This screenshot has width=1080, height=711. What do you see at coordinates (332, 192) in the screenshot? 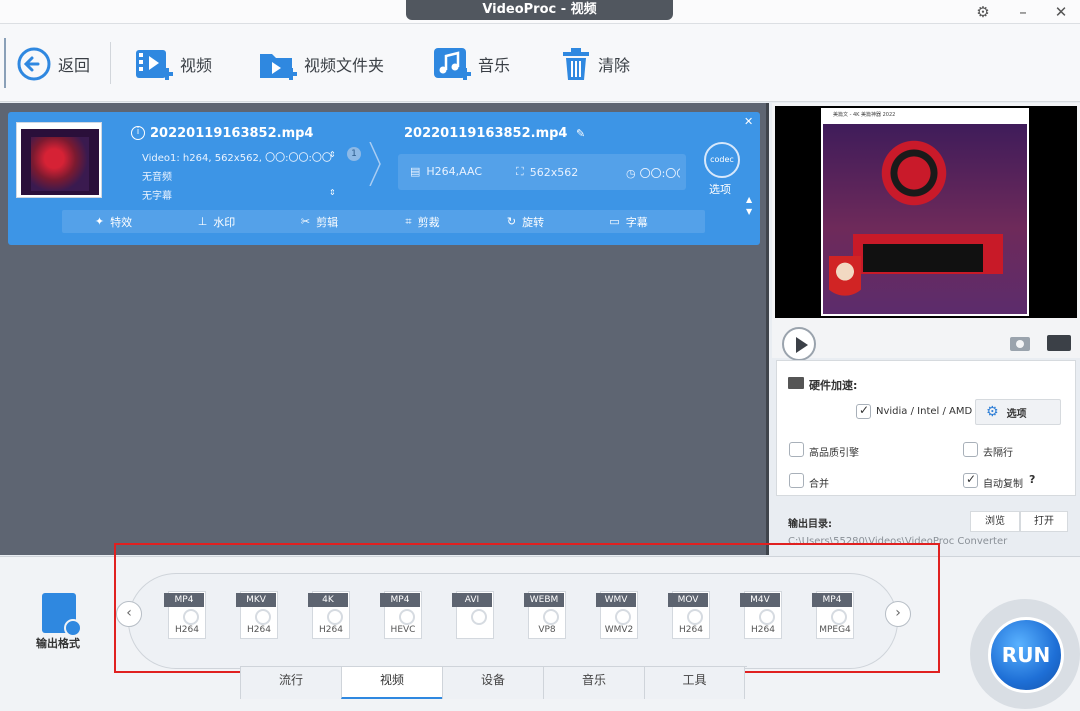
I see `subtitle-arrows-icon: ⇕` at bounding box center [332, 192].